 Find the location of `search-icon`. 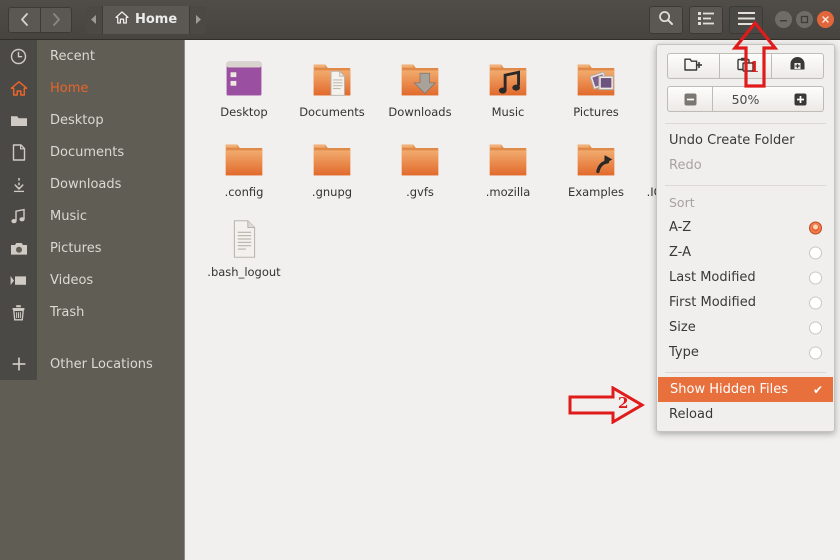

search-icon is located at coordinates (666, 20).